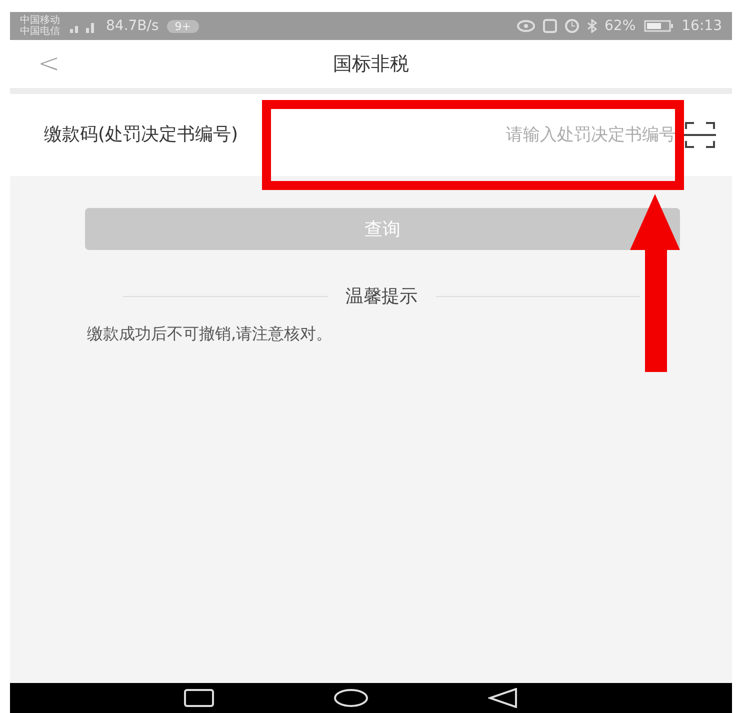 This screenshot has width=742, height=713. What do you see at coordinates (461, 135) in the screenshot?
I see `input-field: 请输入处罚决定书编号` at bounding box center [461, 135].